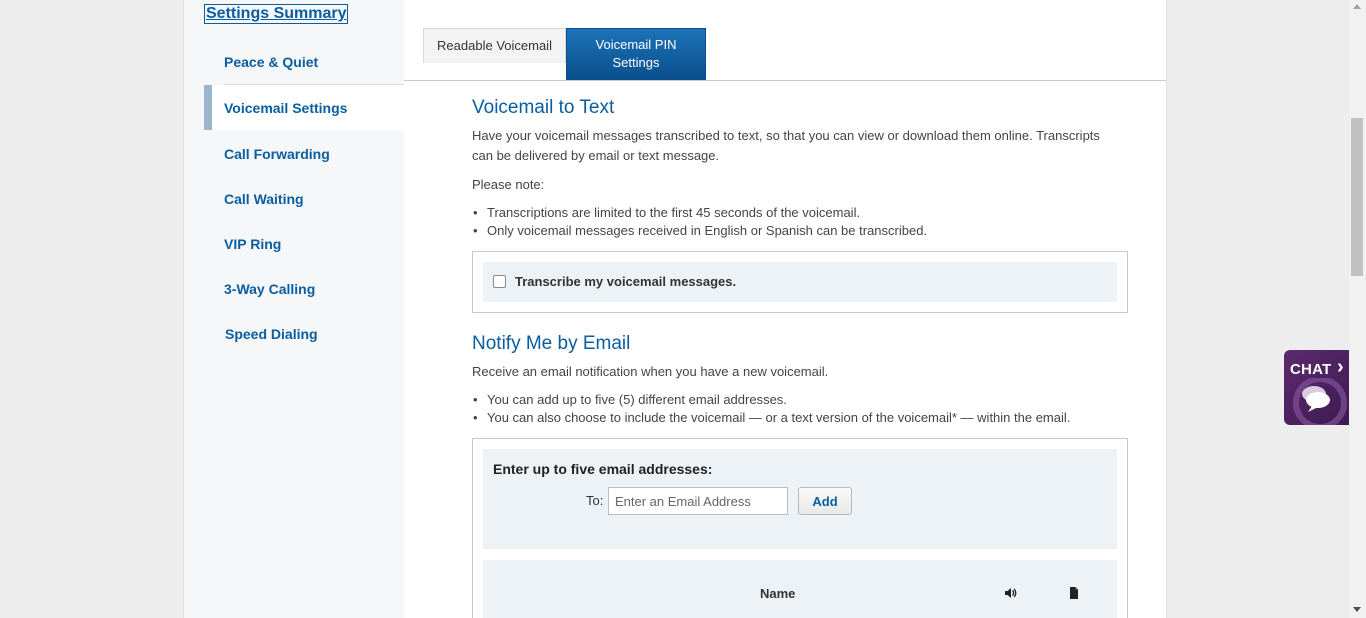 The image size is (1366, 618). I want to click on transcribe-panel: Transcribe my voicemail messages., so click(800, 282).